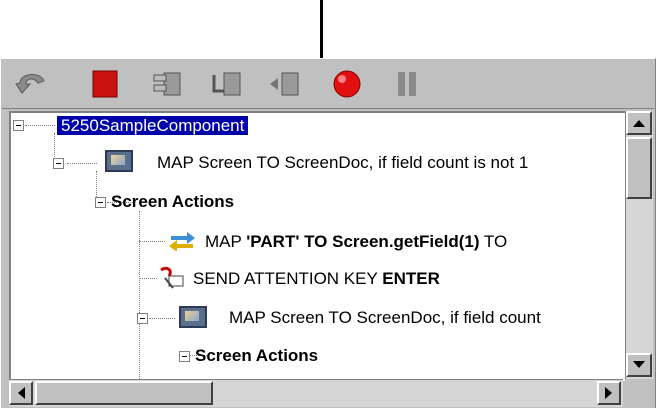  What do you see at coordinates (328, 84) in the screenshot?
I see `toolbar` at bounding box center [328, 84].